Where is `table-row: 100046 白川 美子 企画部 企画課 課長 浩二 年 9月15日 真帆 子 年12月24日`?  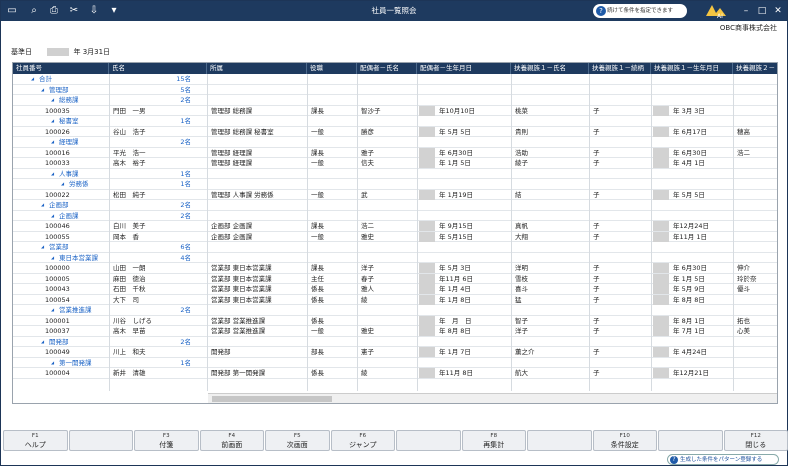 table-row: 100046 白川 美子 企画部 企画課 課長 浩二 年 9月15日 真帆 子 年12月24日 is located at coordinates (395, 226).